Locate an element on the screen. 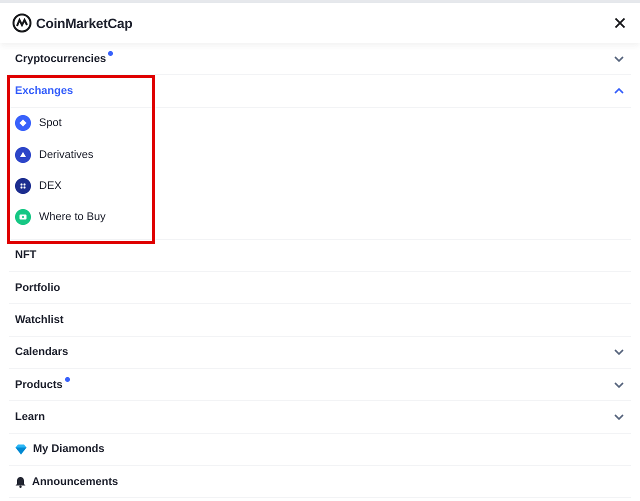  submenu-item: Derivatives is located at coordinates (320, 154).